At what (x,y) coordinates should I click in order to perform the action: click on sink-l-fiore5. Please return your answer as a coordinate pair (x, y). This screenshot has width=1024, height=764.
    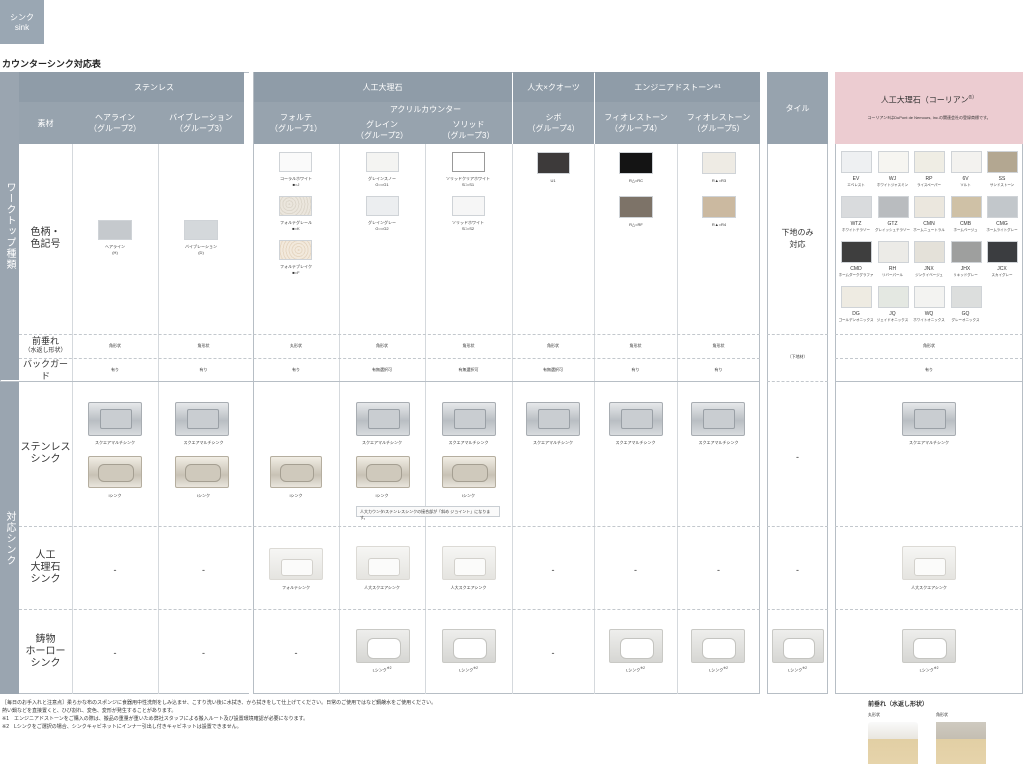
    Looking at the image, I should click on (718, 646).